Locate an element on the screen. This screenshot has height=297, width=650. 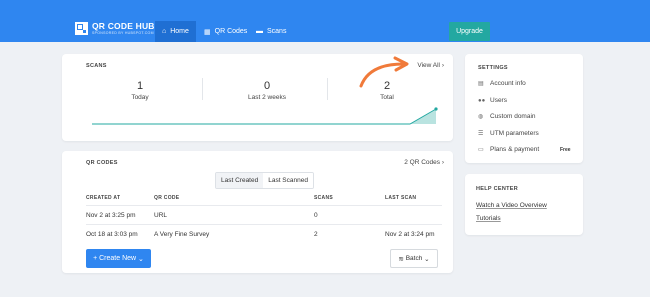
globe-icon: ◍ is located at coordinates (481, 117).